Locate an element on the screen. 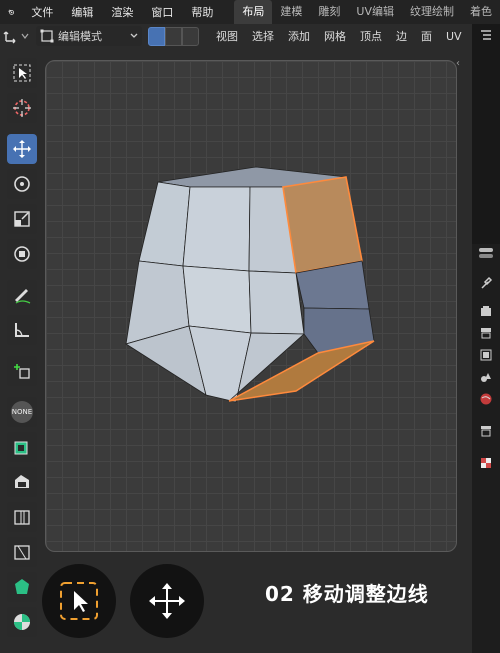  move-tool is located at coordinates (22, 149).